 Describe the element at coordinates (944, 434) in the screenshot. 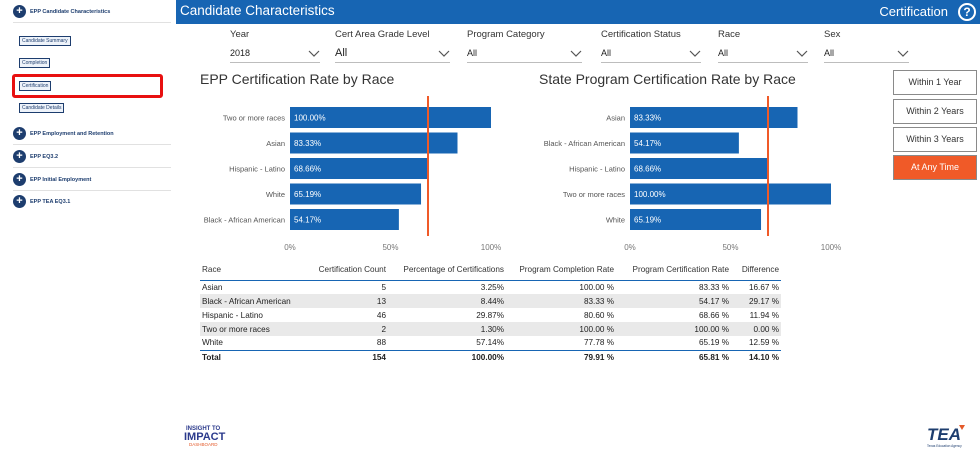

I see `logo-text: TEA` at that location.